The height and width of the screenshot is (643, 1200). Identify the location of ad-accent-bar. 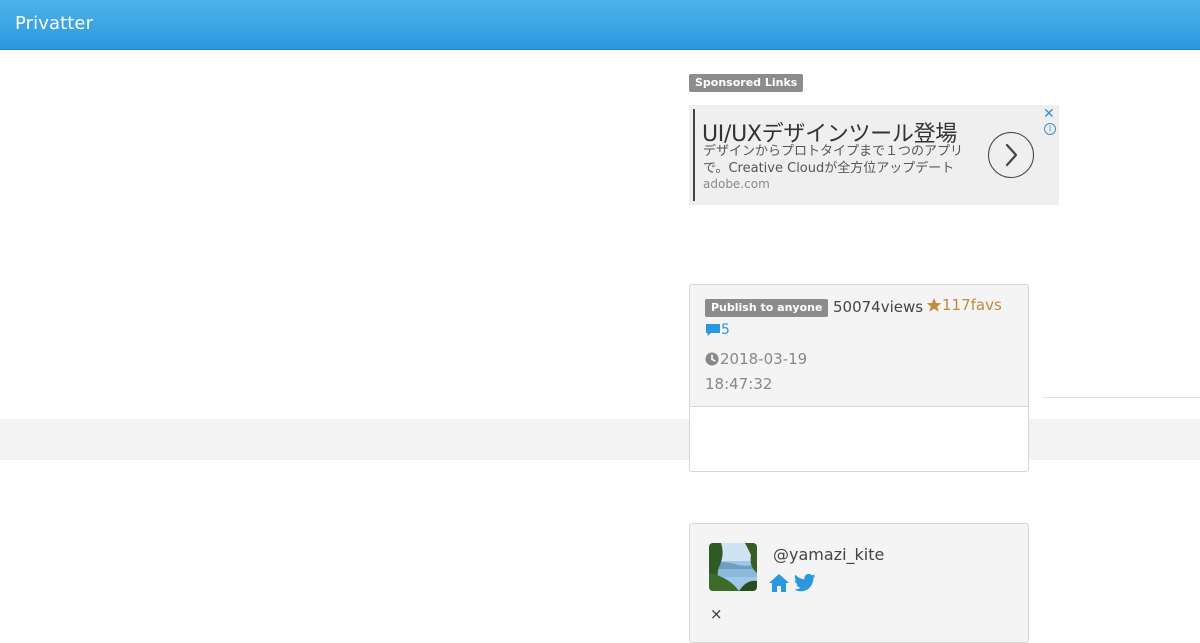
(694, 155).